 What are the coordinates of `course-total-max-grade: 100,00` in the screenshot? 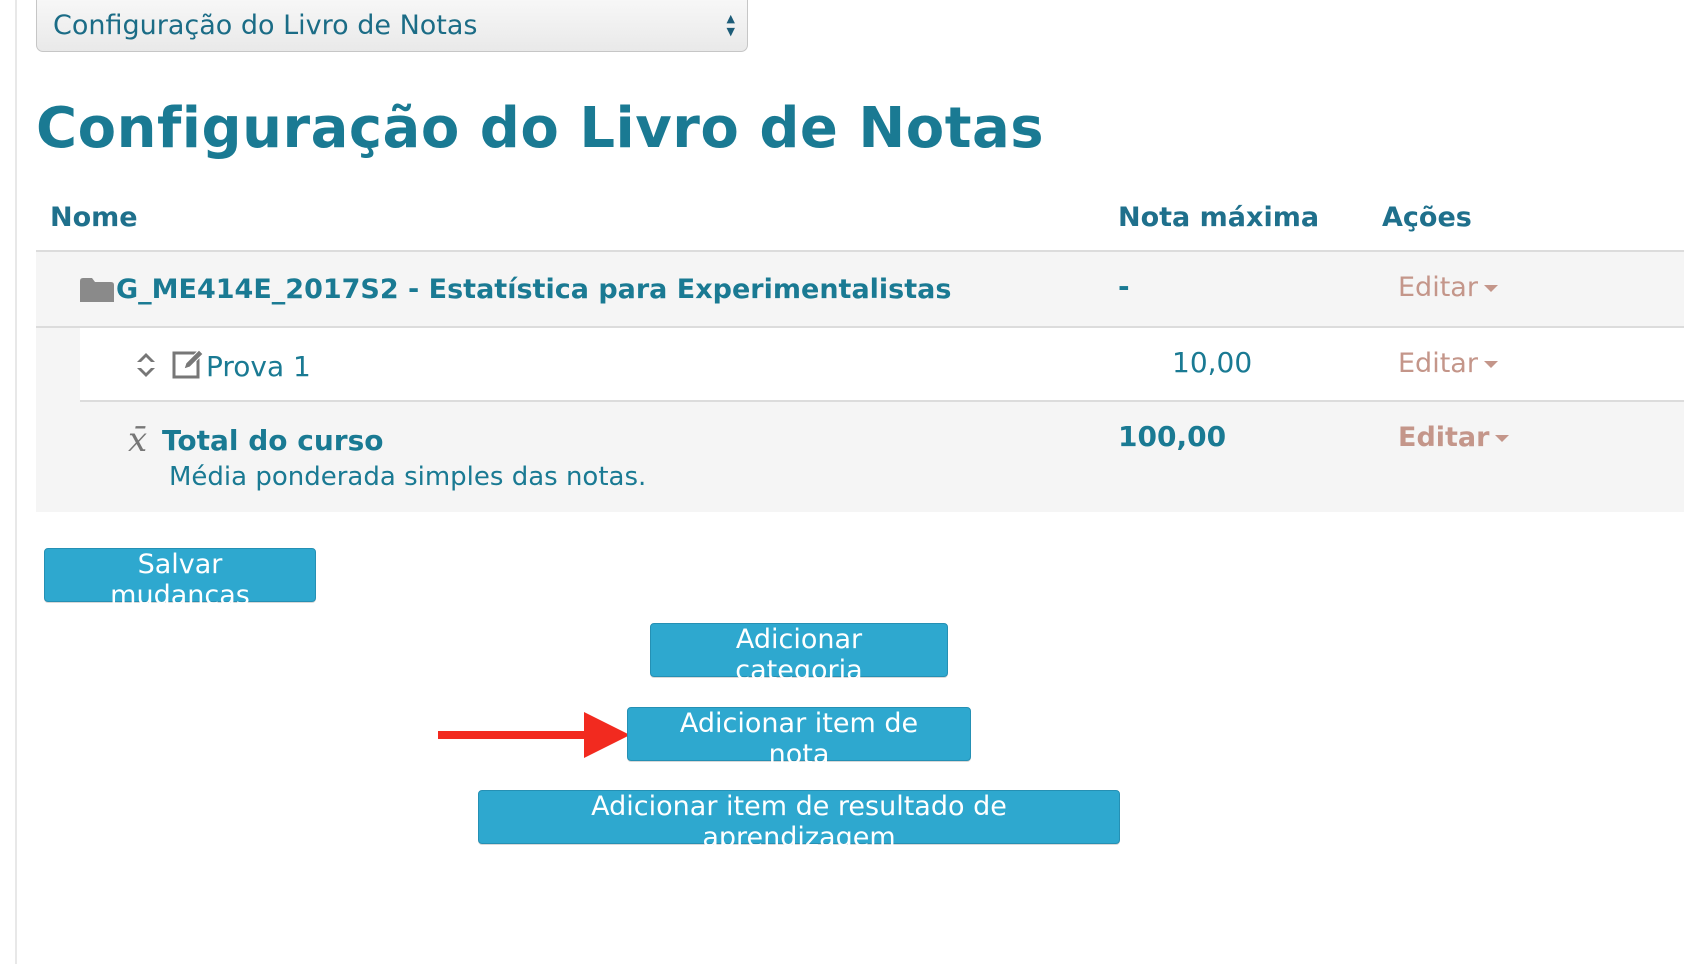 It's located at (1172, 436).